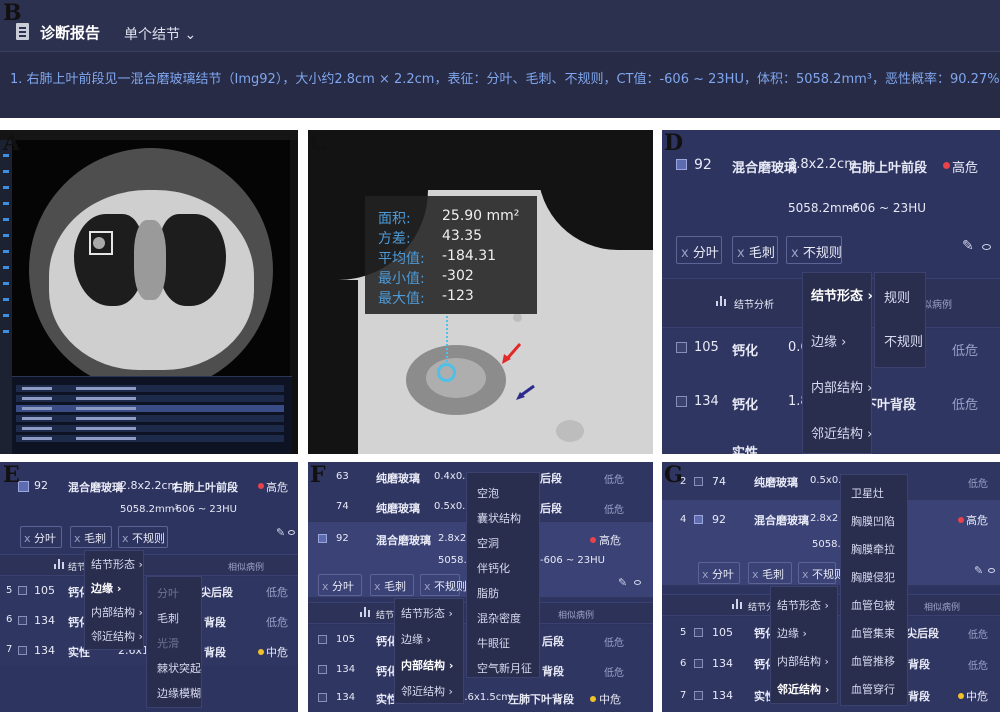 Image resolution: width=1000 pixels, height=712 pixels. What do you see at coordinates (11, 475) in the screenshot?
I see `panel-label-e: E` at bounding box center [11, 475].